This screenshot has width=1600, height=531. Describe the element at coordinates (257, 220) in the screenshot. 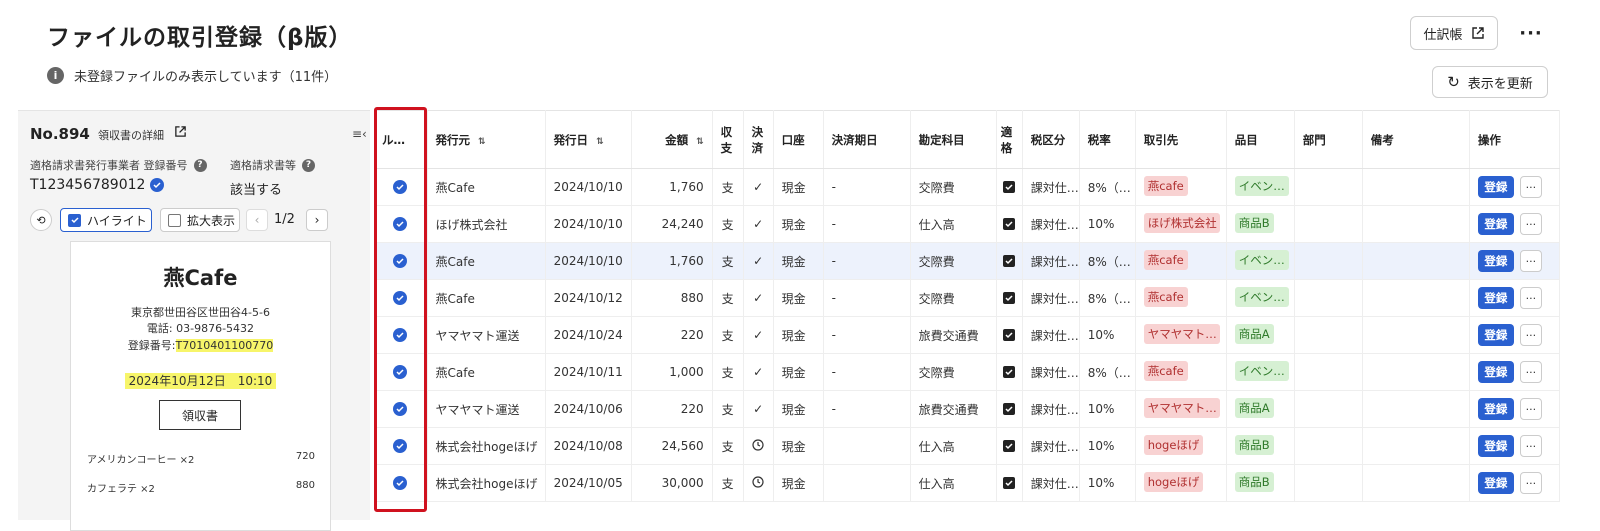

I see `prev-page-button: ‹` at that location.